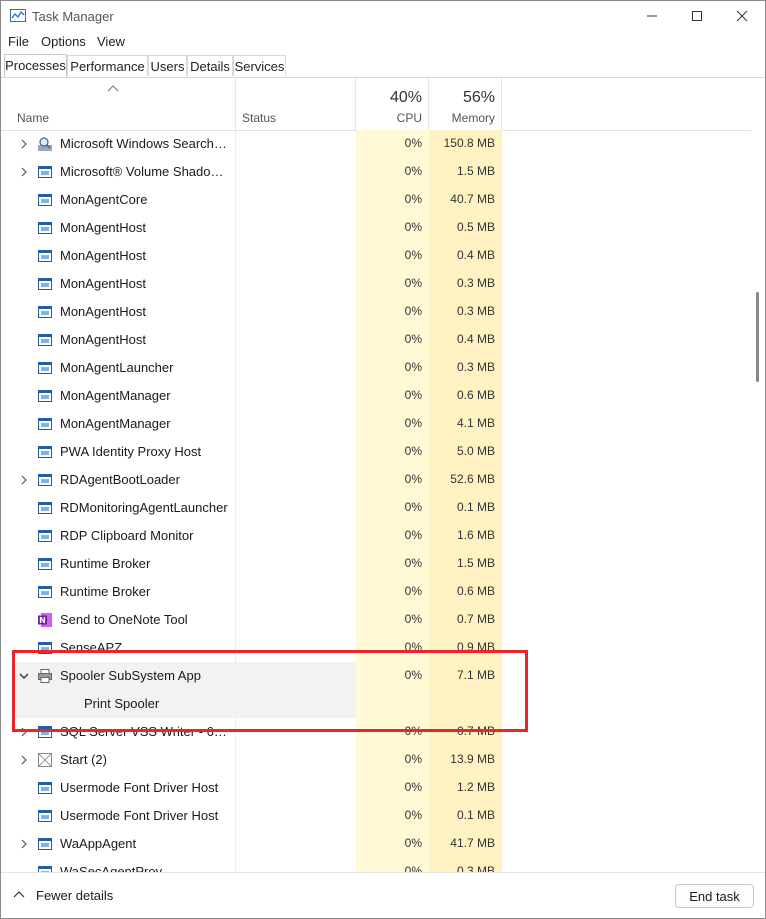 This screenshot has width=766, height=919. What do you see at coordinates (18, 41) in the screenshot?
I see `menu-file: File` at bounding box center [18, 41].